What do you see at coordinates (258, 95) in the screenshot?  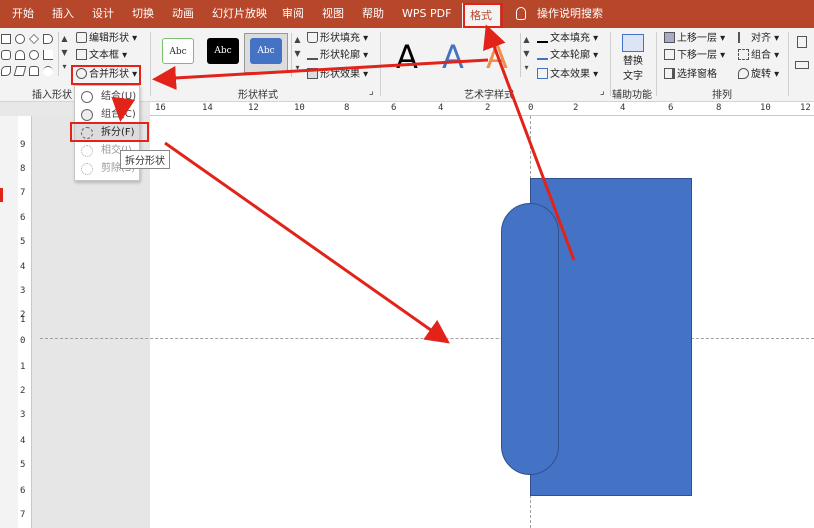 I see `shape-styles-group-label: 形状样式` at bounding box center [258, 95].